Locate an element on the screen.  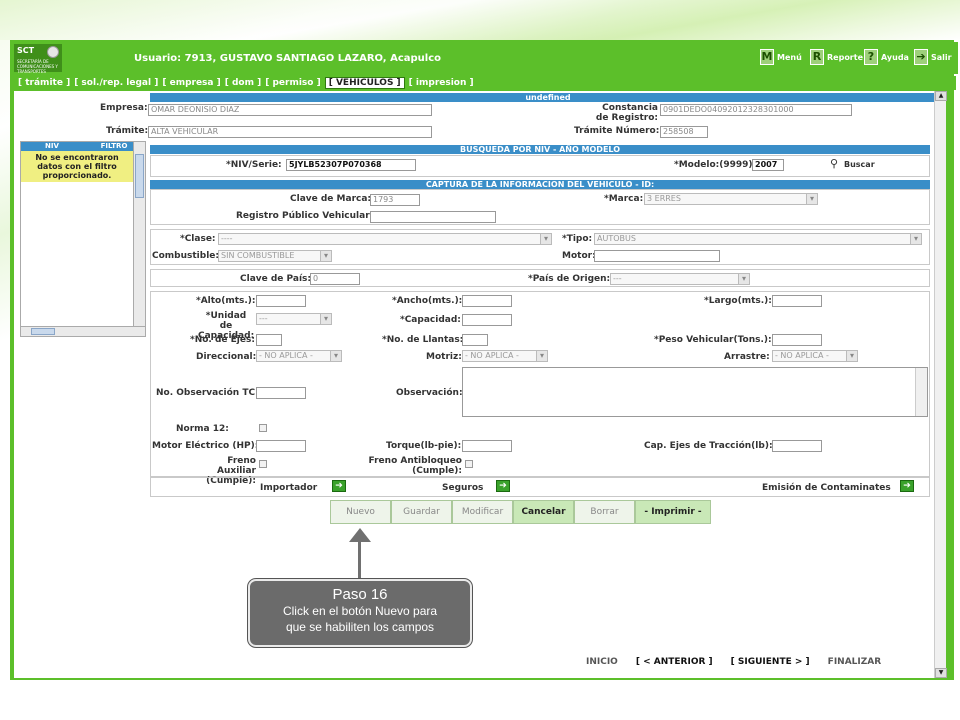
niv-label: *NIV/Serie: is located at coordinates (254, 165).